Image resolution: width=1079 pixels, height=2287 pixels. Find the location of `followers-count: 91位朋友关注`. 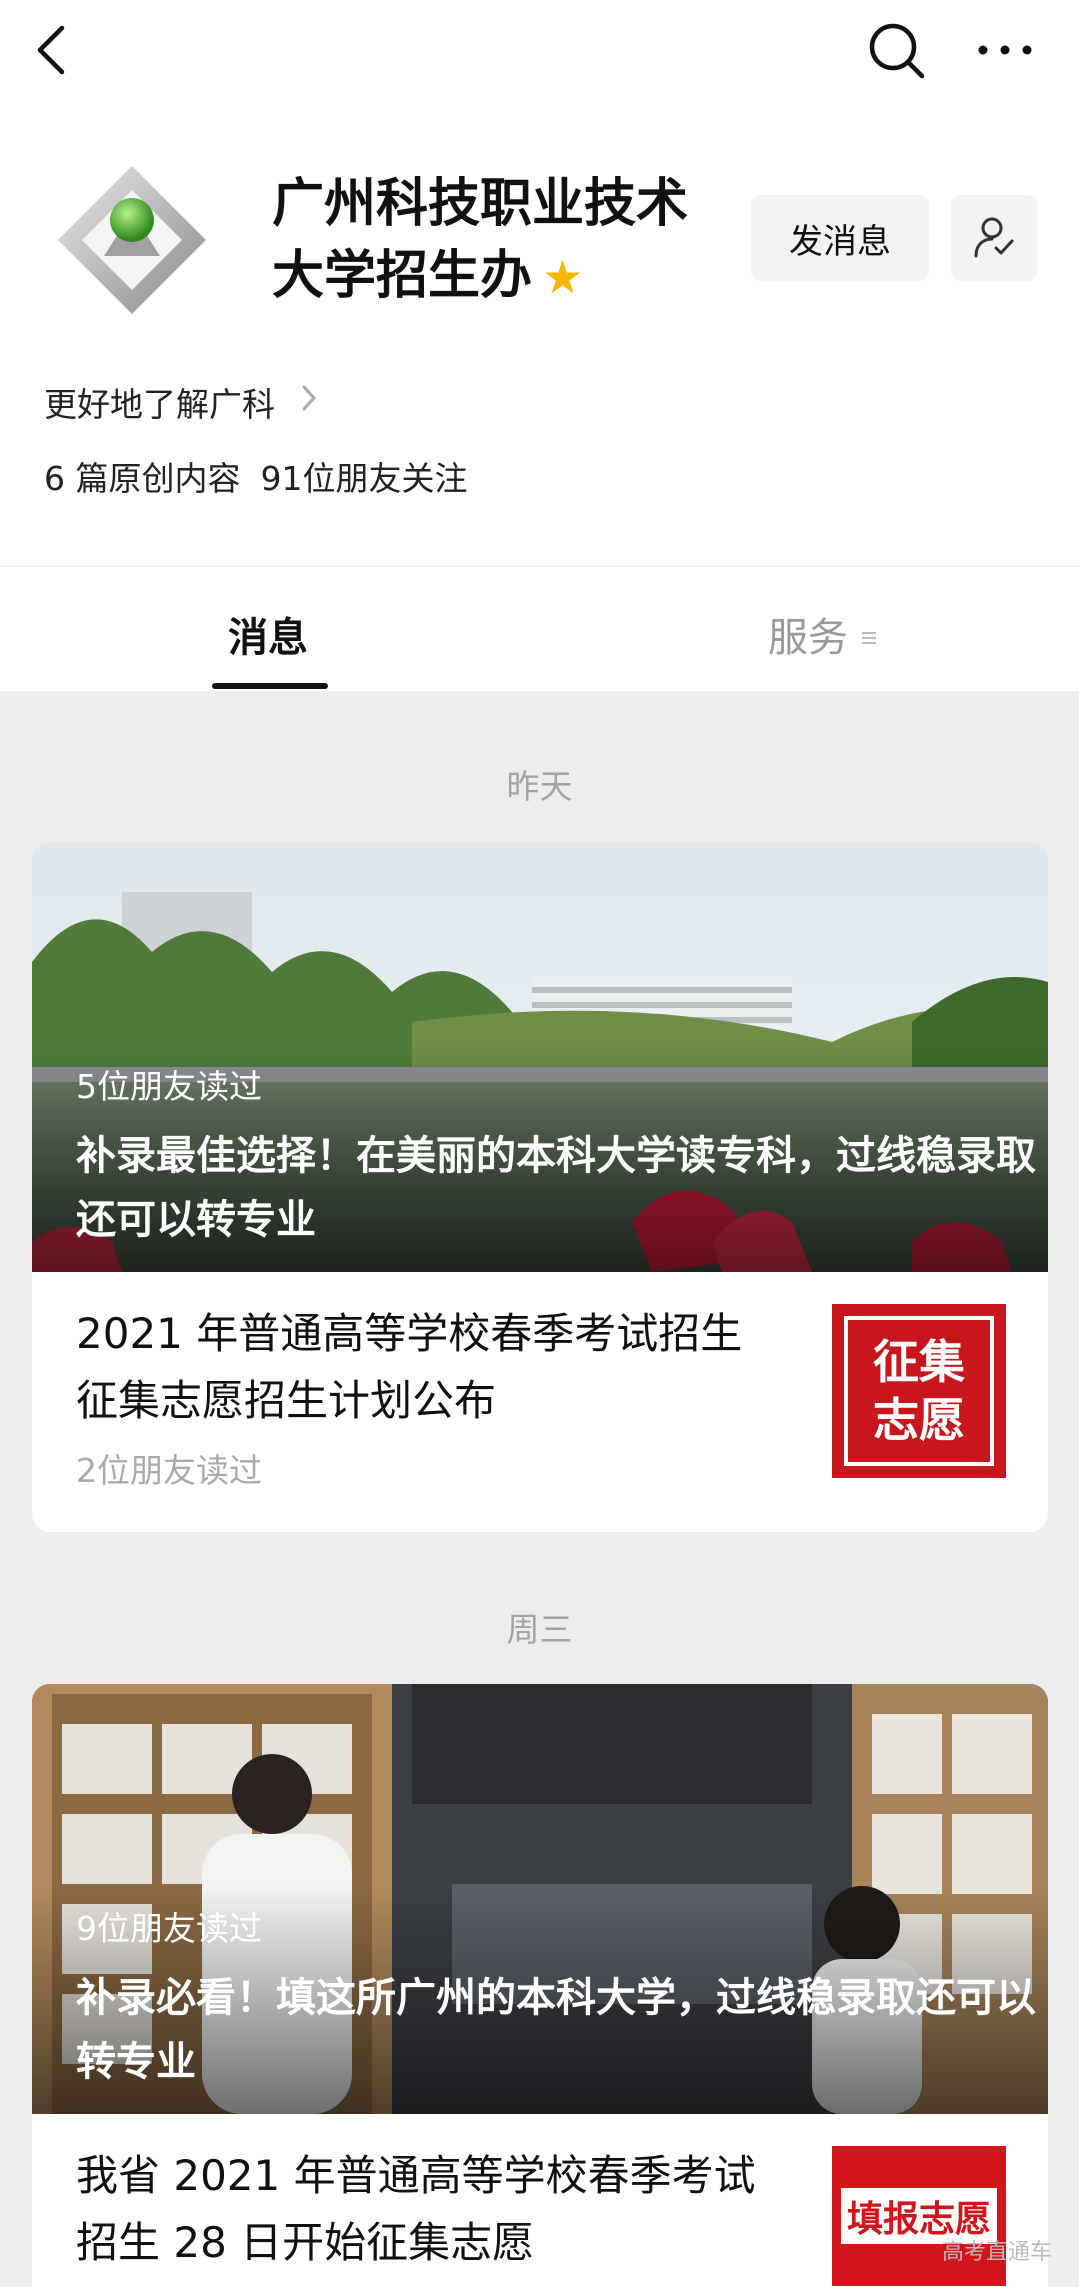

followers-count: 91位朋友关注 is located at coordinates (364, 478).